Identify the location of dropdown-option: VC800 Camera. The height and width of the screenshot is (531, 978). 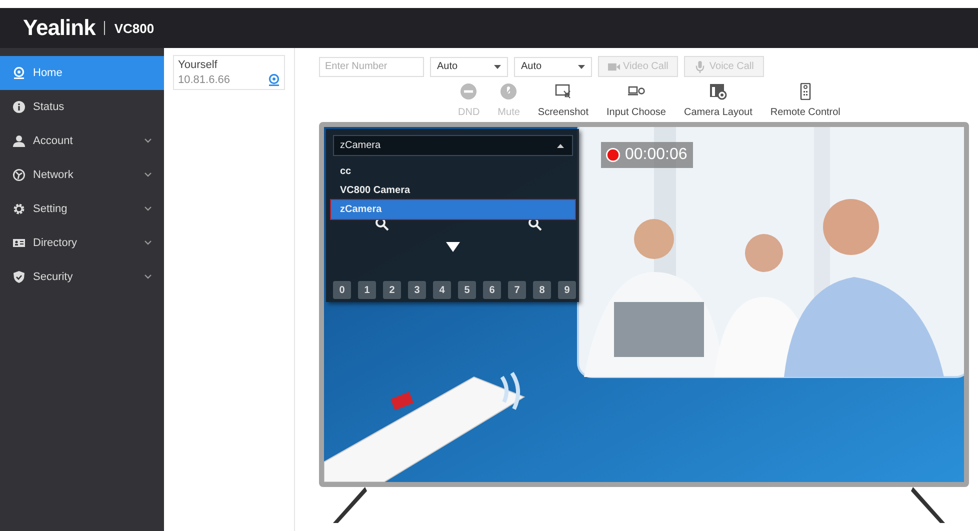
(453, 190).